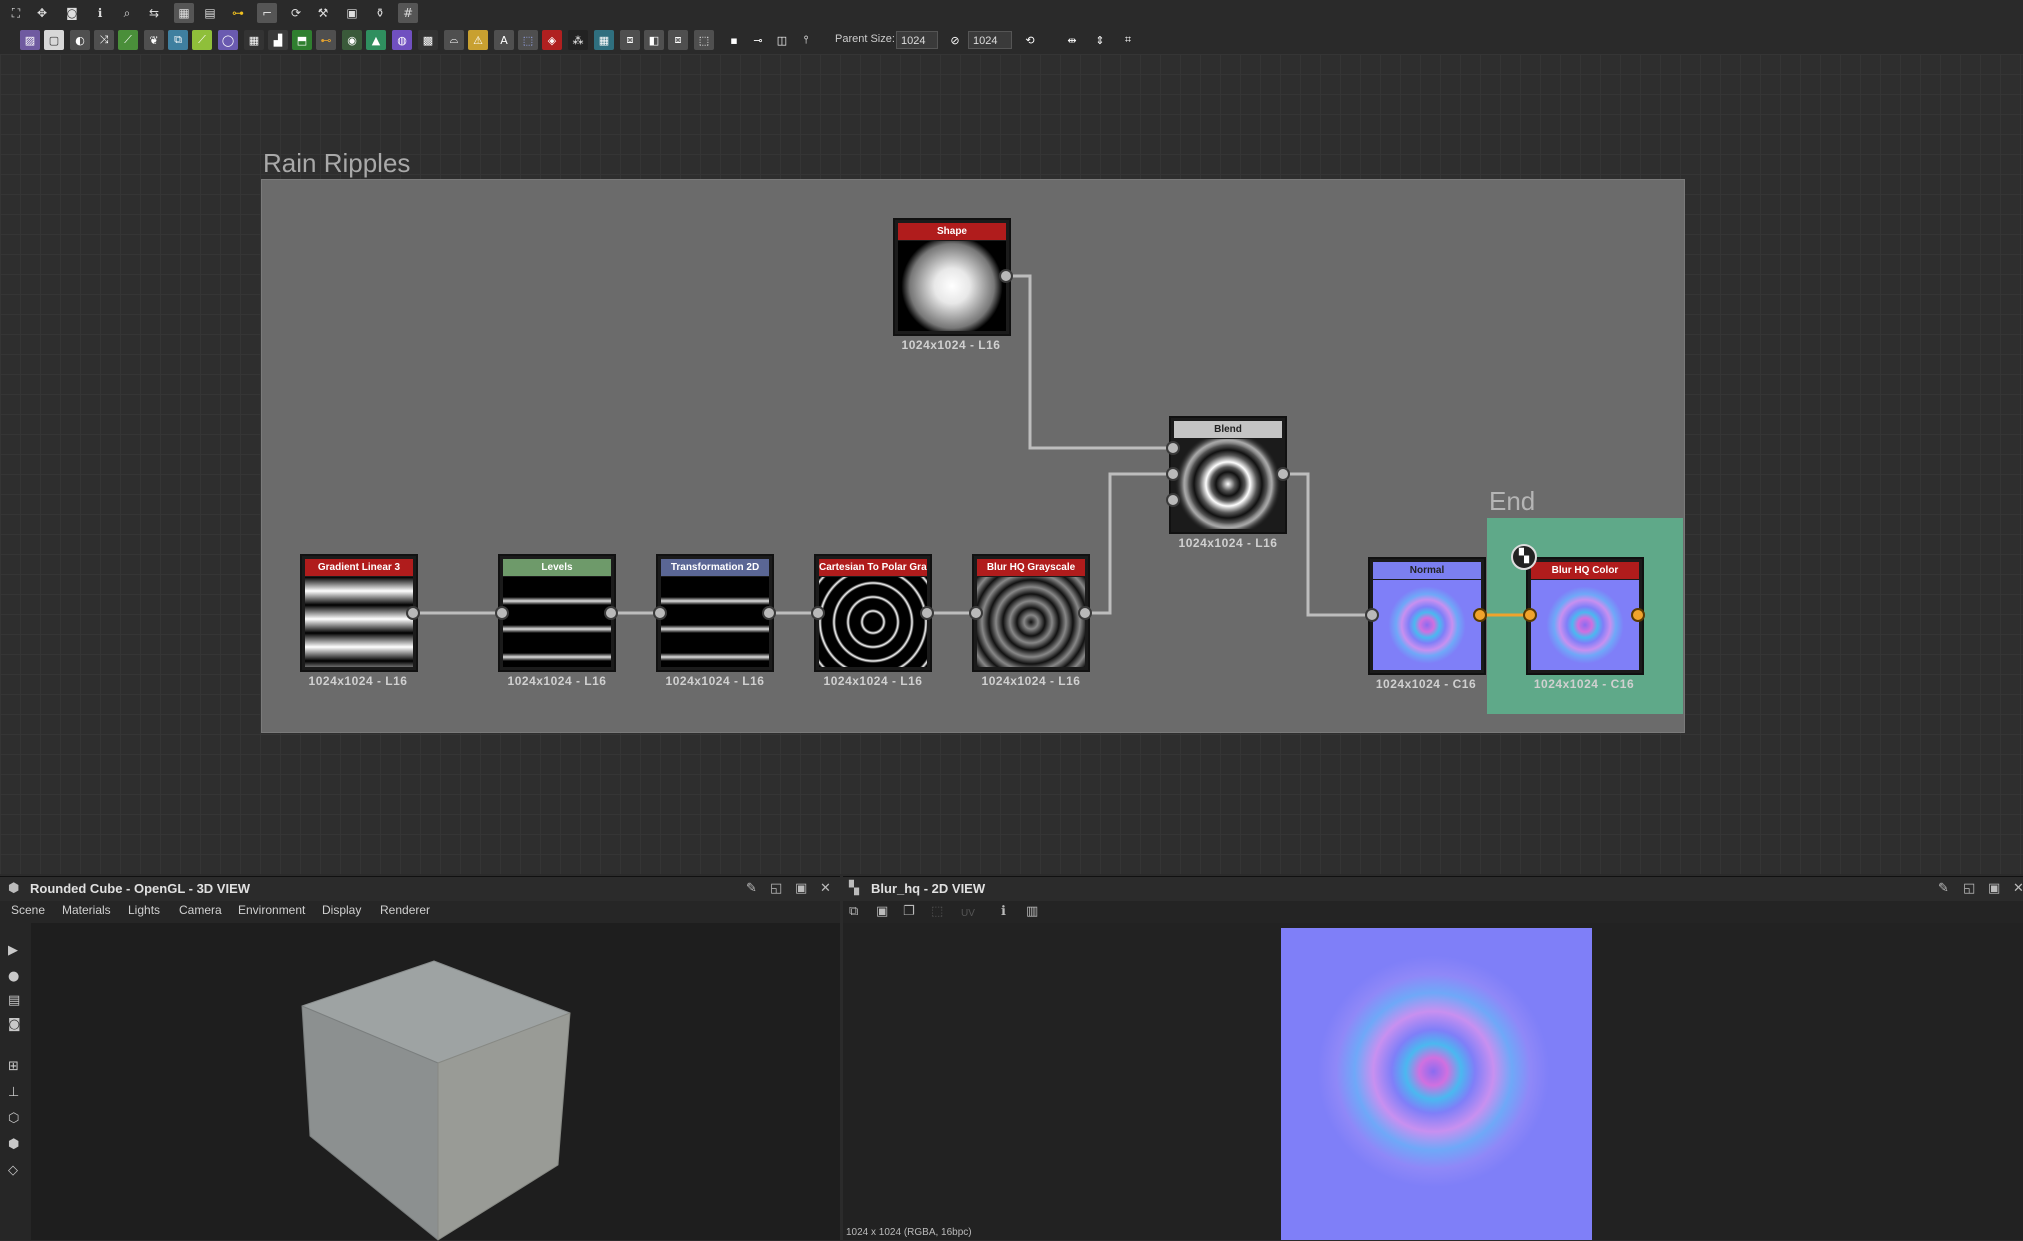  What do you see at coordinates (715, 622) in the screenshot?
I see `node-transform-thumbnail` at bounding box center [715, 622].